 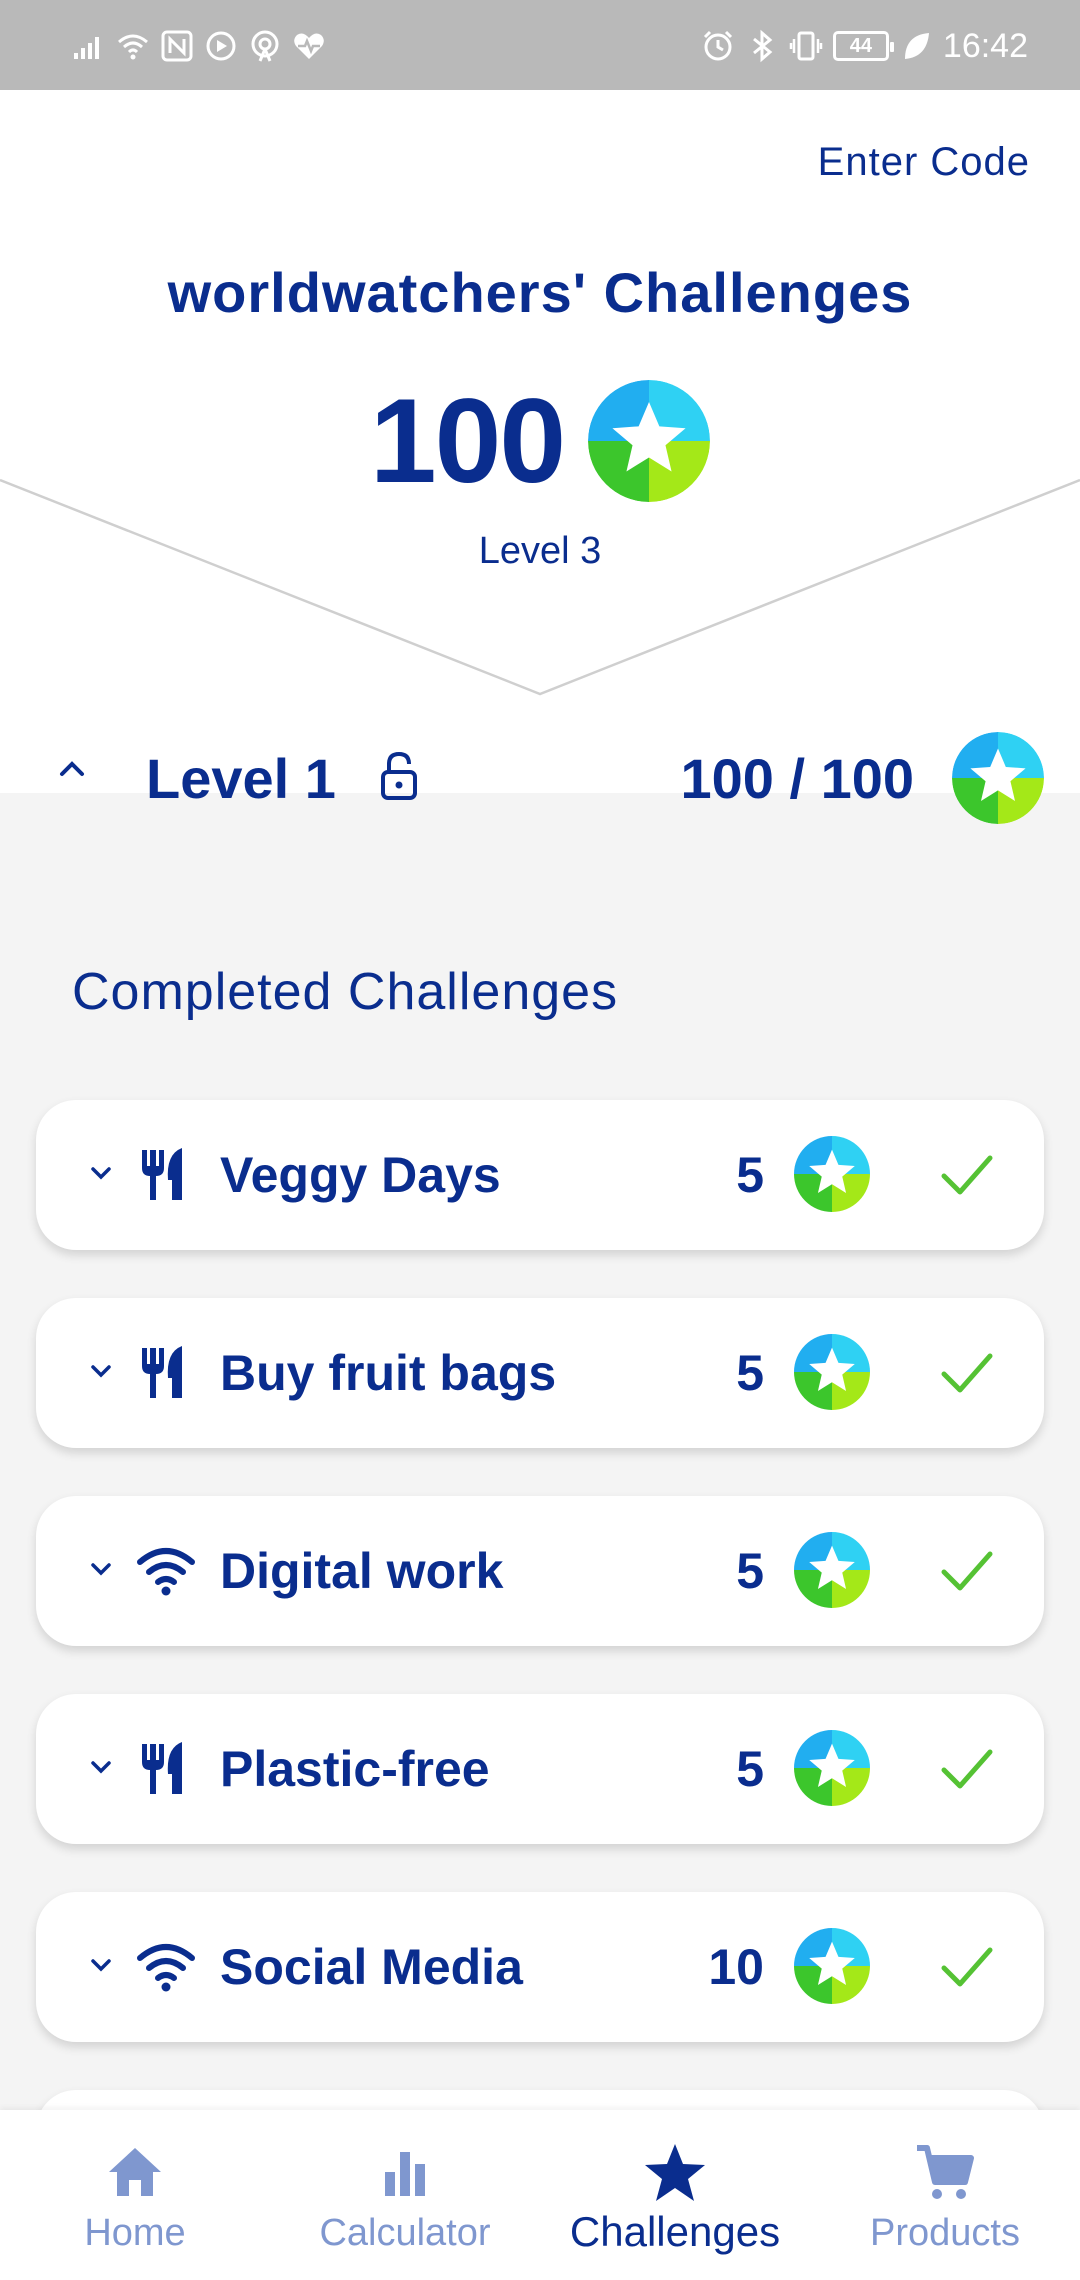 What do you see at coordinates (675, 2231) in the screenshot?
I see `nav-challenges-label: Challenges` at bounding box center [675, 2231].